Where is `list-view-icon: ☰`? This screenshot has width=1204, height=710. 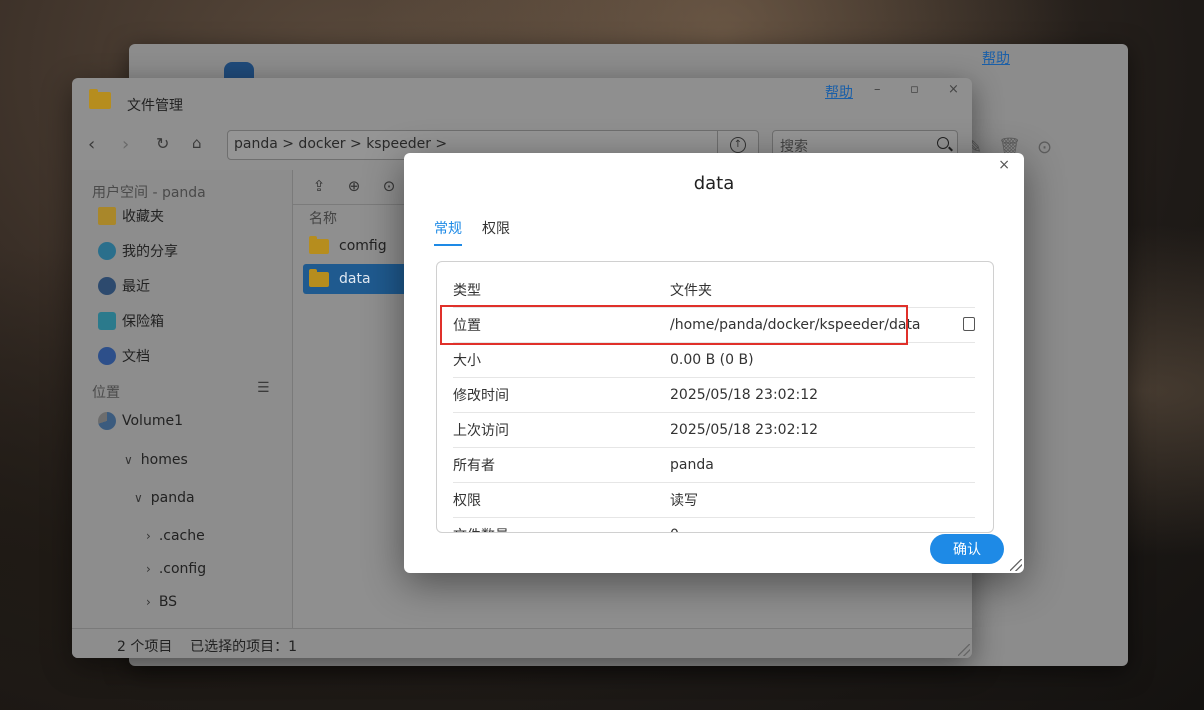
list-view-icon: ☰ is located at coordinates (263, 388).